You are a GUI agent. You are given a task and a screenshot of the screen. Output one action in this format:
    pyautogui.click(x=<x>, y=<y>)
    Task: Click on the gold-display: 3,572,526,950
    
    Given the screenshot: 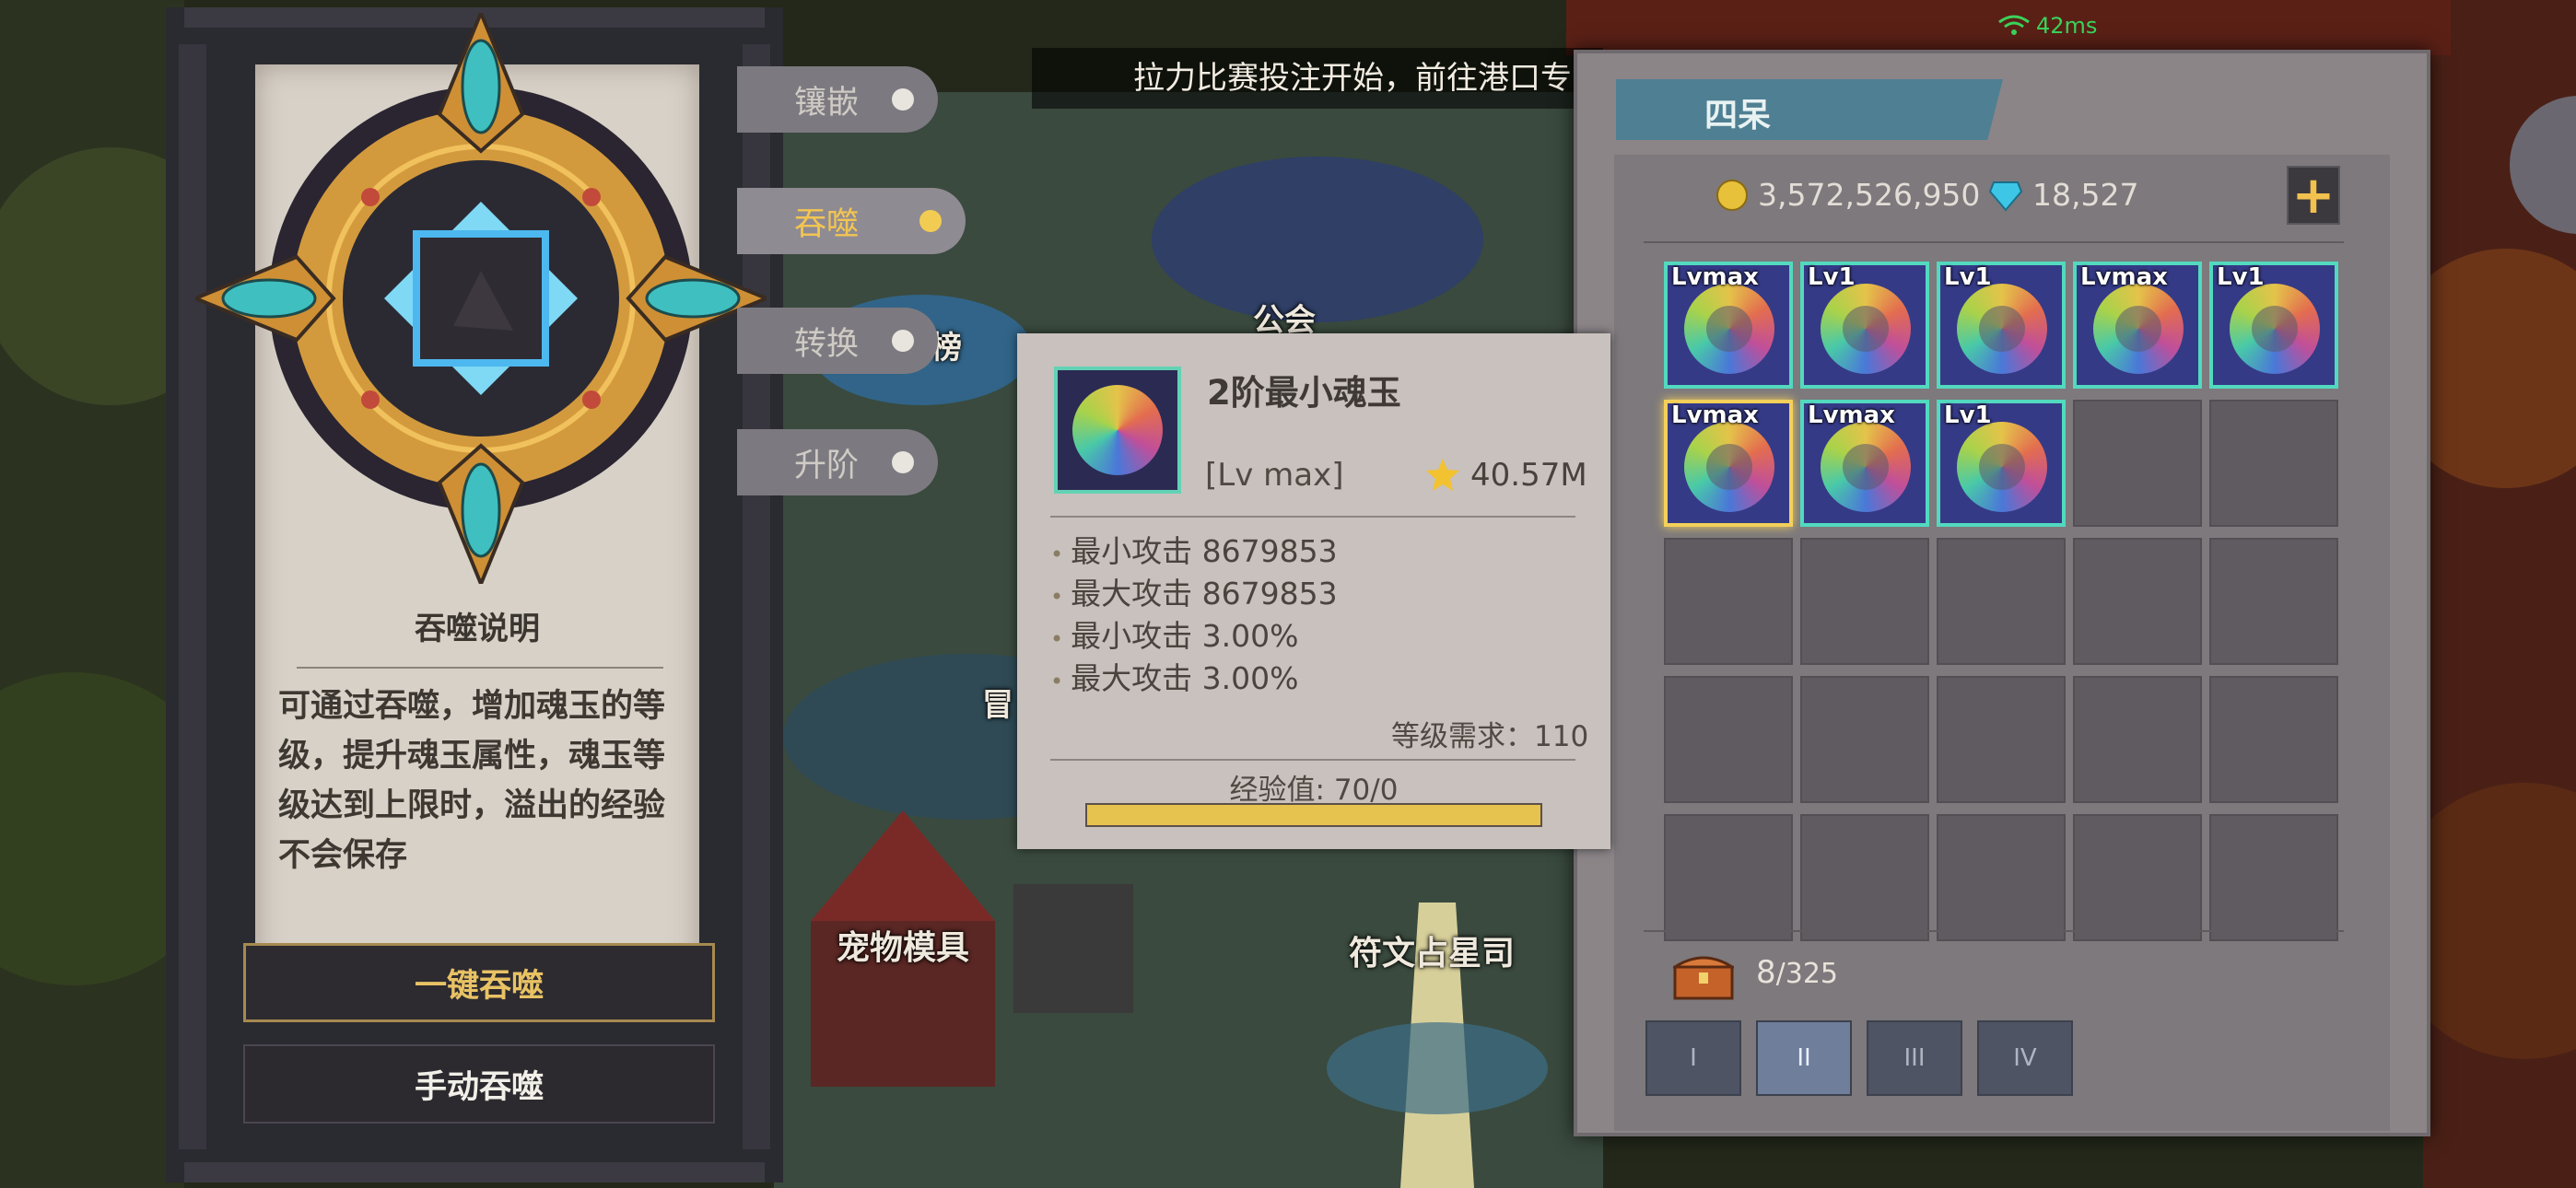 What is the action you would take?
    pyautogui.click(x=1847, y=195)
    